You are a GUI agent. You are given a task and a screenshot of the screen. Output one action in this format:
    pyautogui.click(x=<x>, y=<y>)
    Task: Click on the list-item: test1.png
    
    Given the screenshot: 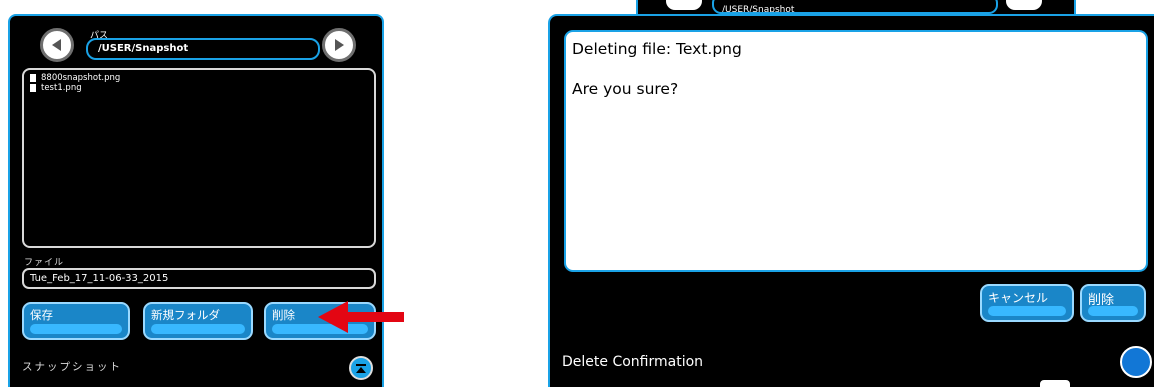 What is the action you would take?
    pyautogui.click(x=199, y=88)
    